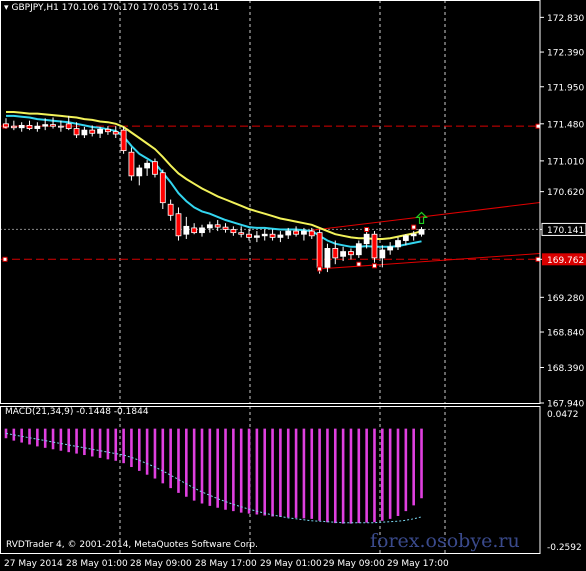  Describe the element at coordinates (565, 125) in the screenshot. I see `price-tick-label: 171.480` at that location.